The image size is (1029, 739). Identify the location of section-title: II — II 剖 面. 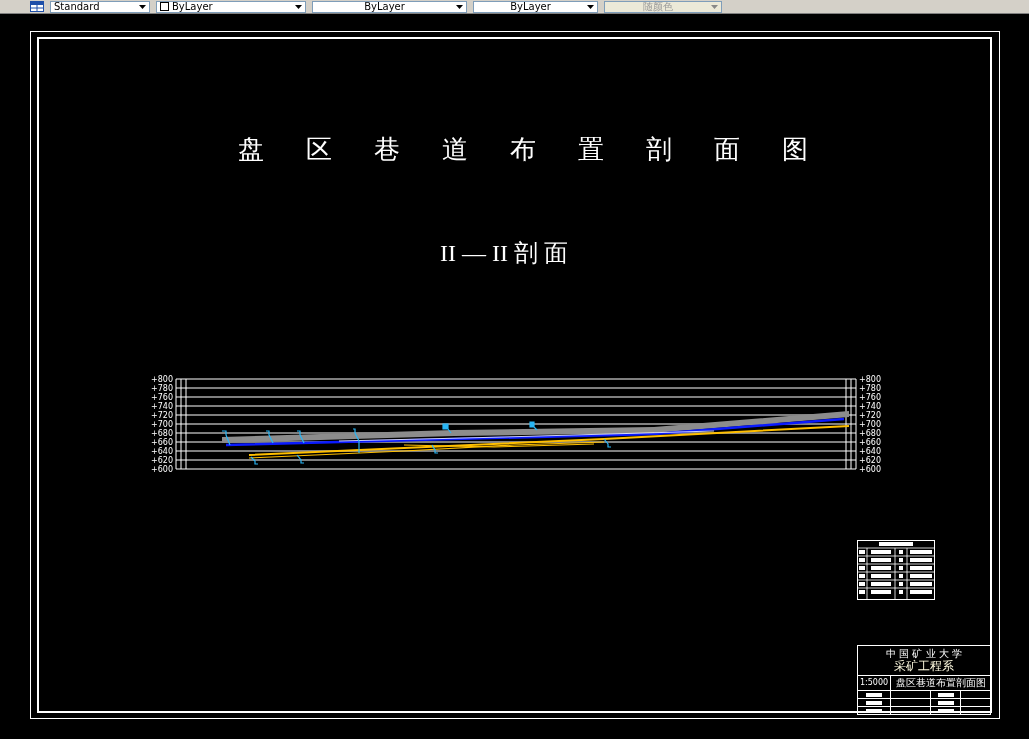
(504, 253).